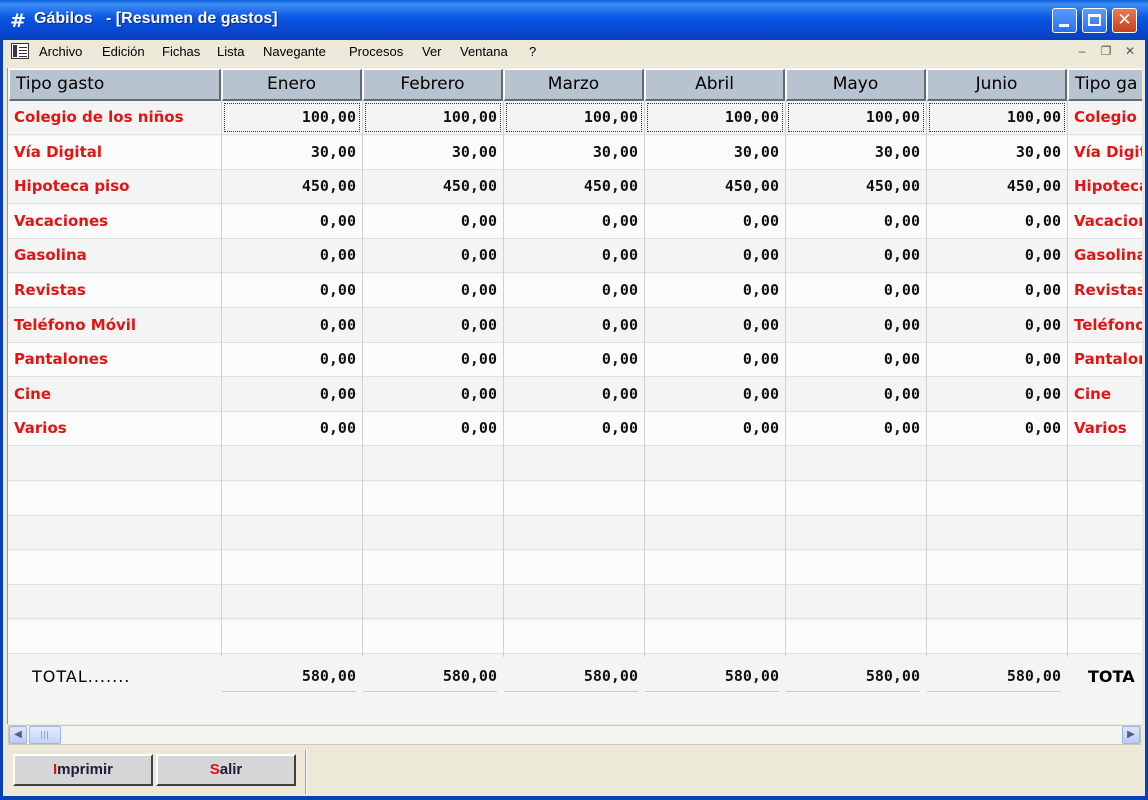 This screenshot has height=800, width=1148. I want to click on expense-type-cell-repeat: Vacacion, so click(1105, 221).